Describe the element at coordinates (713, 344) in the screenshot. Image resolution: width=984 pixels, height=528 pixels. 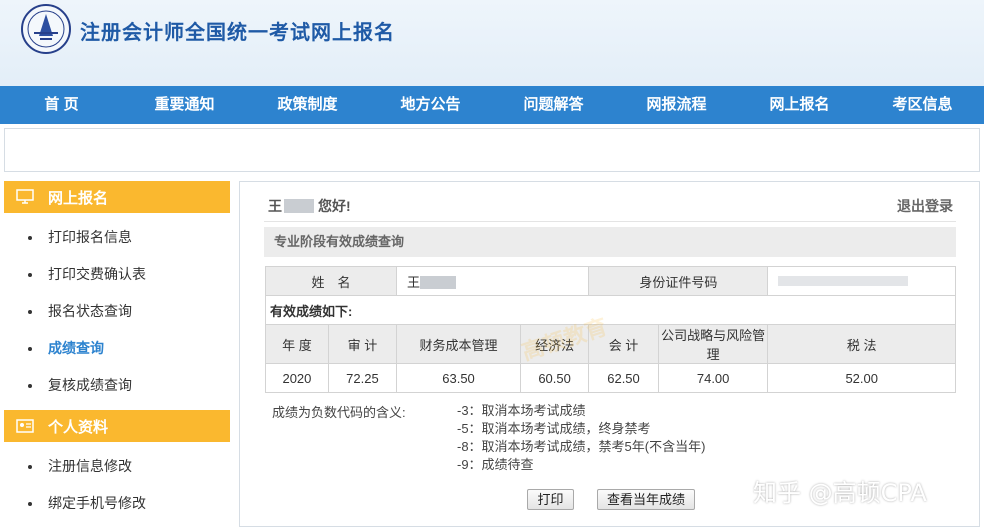
I see `col-strategy: 公司战略与风险管理` at that location.